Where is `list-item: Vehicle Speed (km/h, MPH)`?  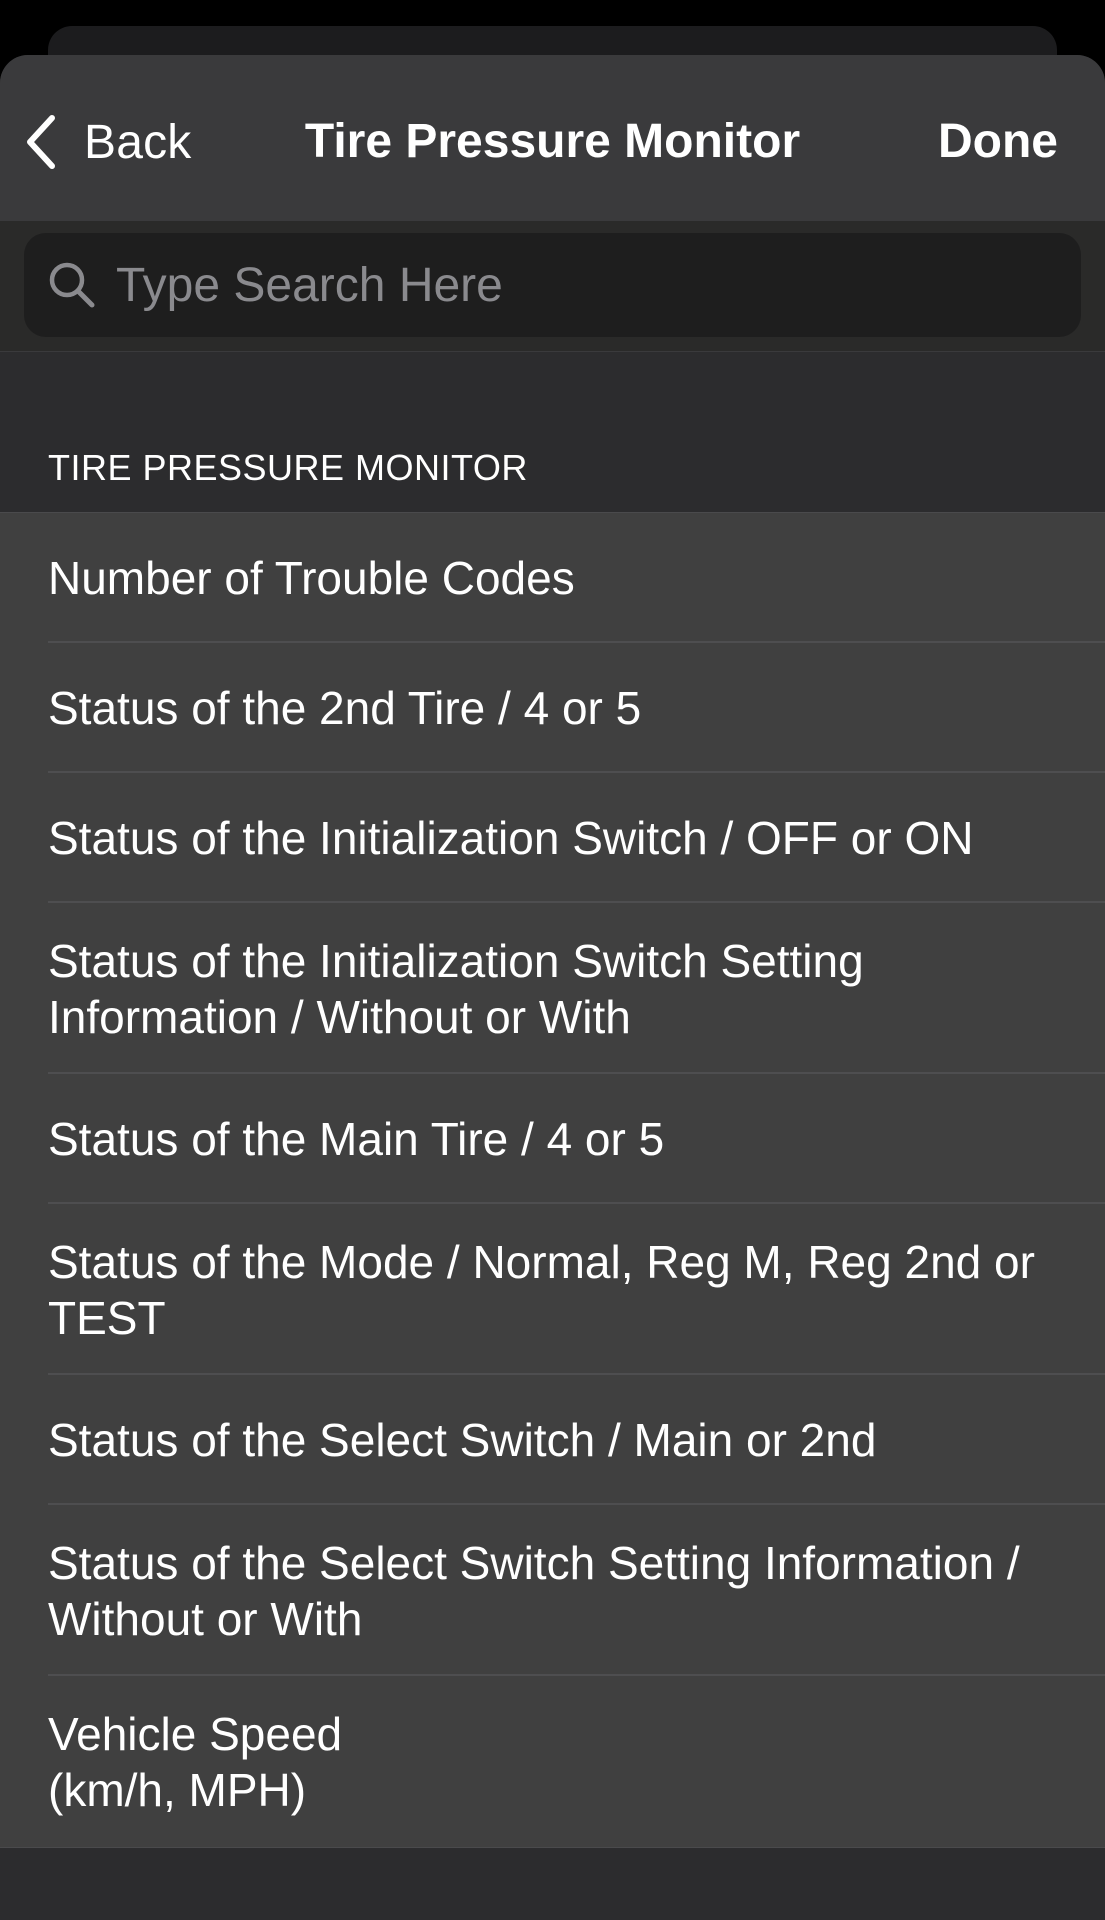 list-item: Vehicle Speed (km/h, MPH) is located at coordinates (552, 1761).